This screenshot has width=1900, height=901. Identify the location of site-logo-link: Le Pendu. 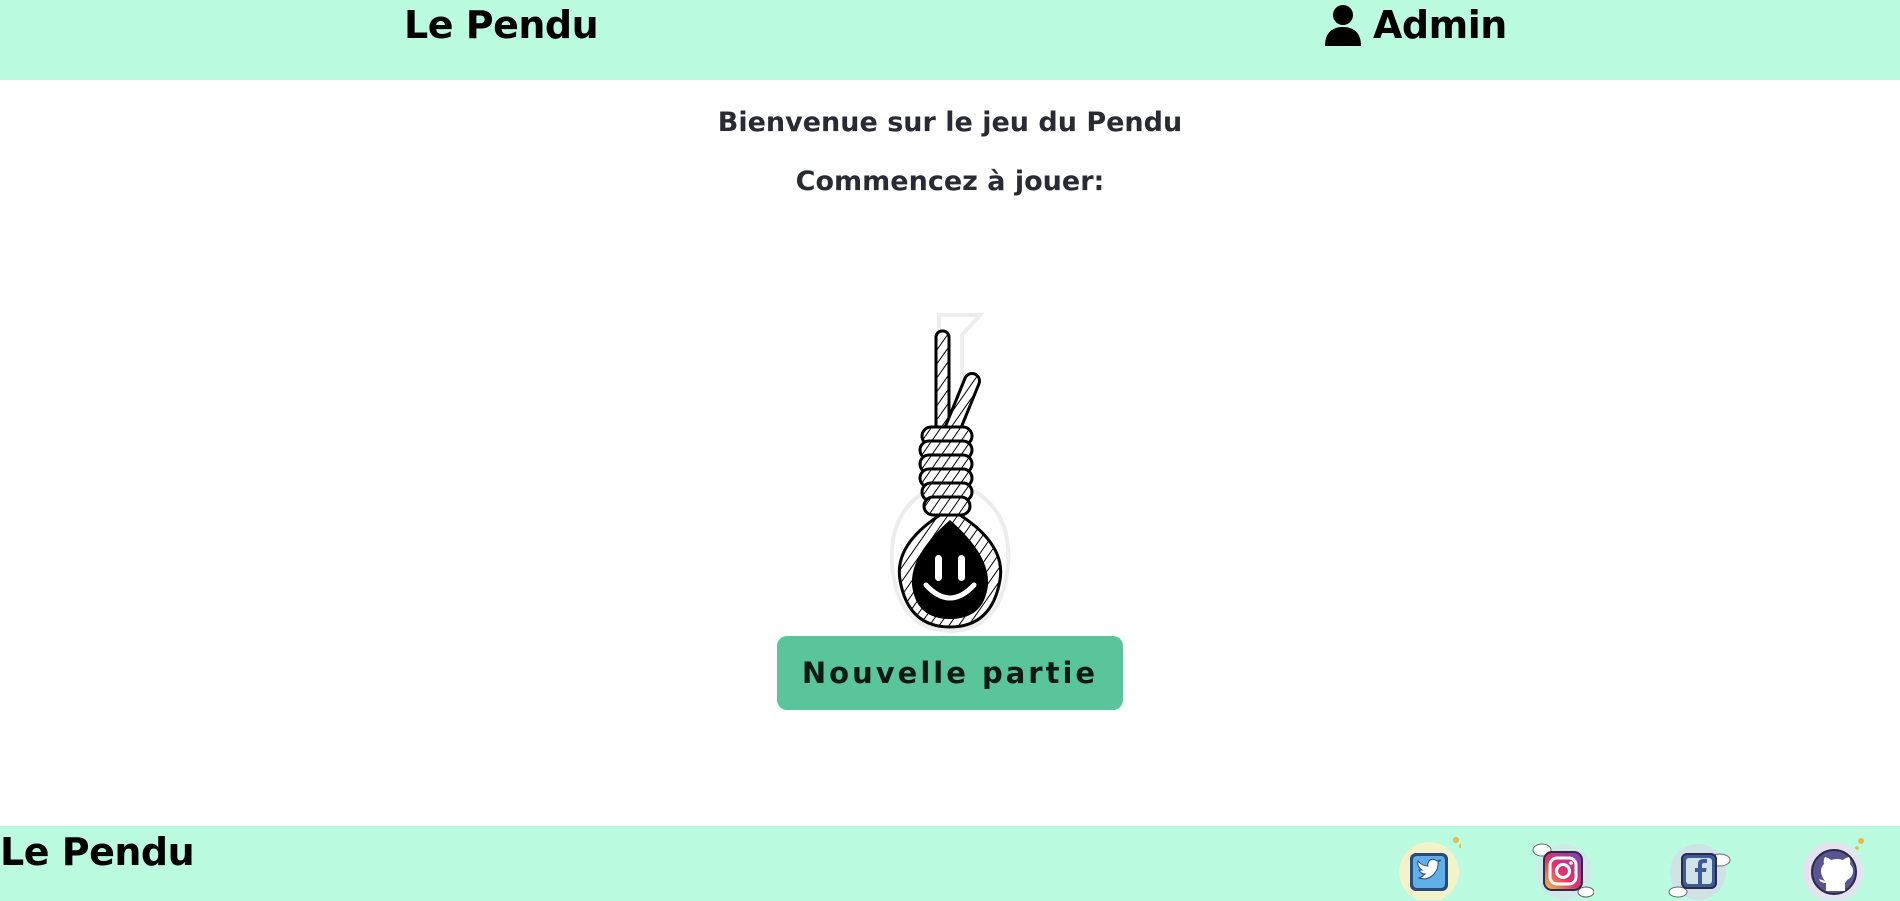
(501, 25).